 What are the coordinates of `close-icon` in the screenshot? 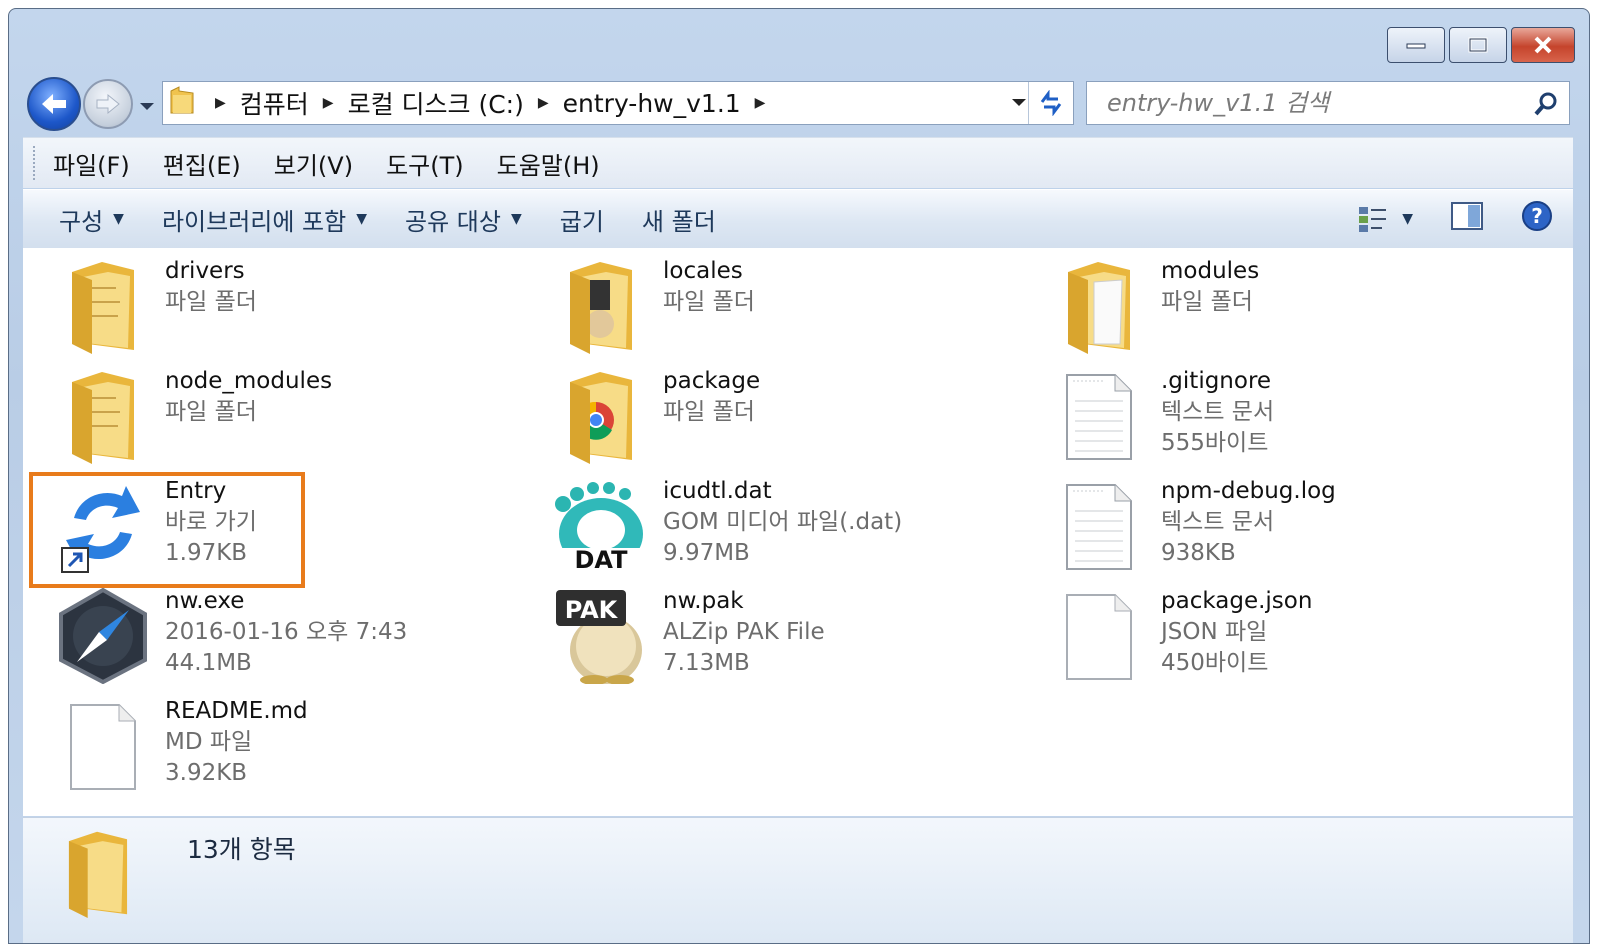 It's located at (1543, 45).